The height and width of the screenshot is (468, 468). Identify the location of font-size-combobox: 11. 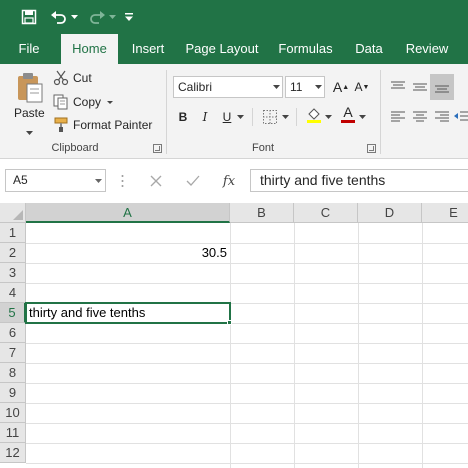
(305, 87).